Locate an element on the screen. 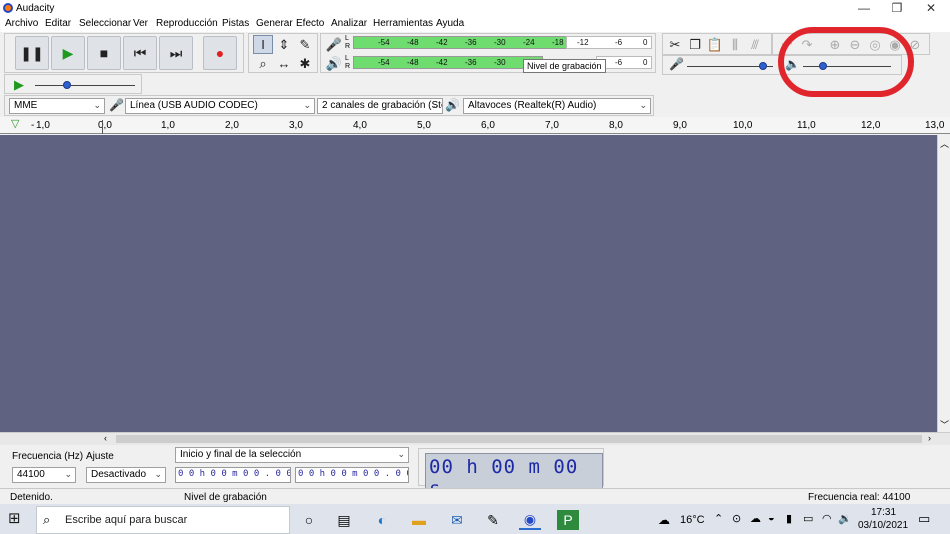 This screenshot has height=534, width=950. silence-button: ⫻ is located at coordinates (755, 44).